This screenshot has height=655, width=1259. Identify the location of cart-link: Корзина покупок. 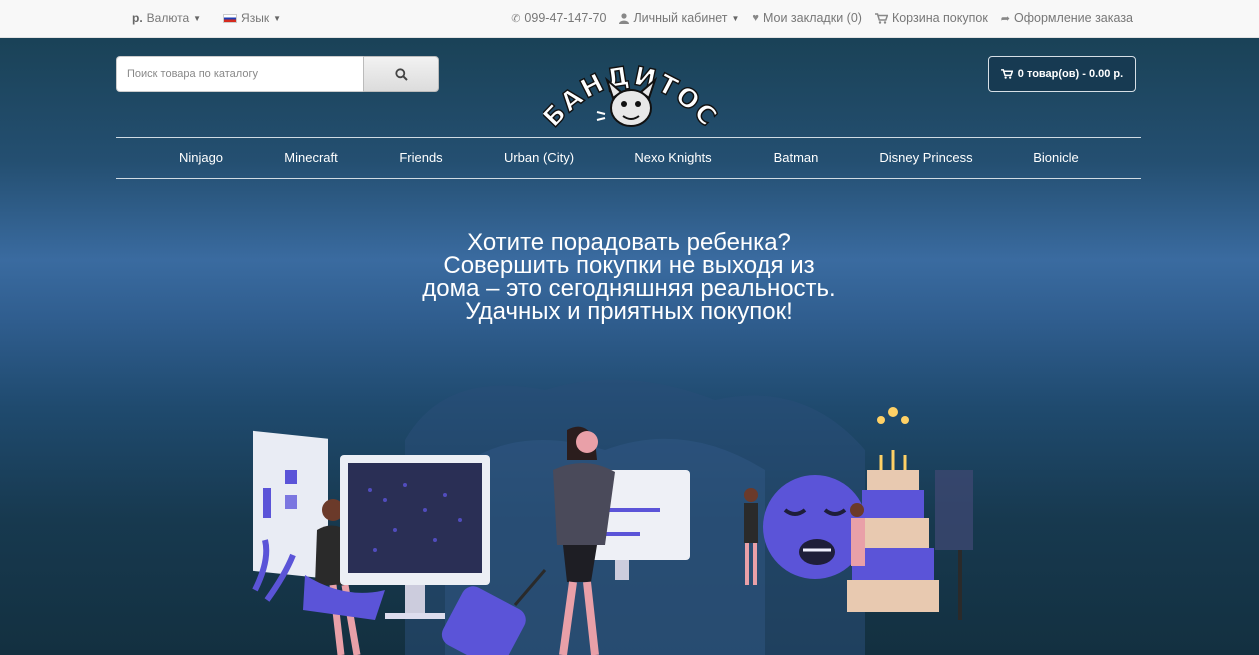
(931, 18).